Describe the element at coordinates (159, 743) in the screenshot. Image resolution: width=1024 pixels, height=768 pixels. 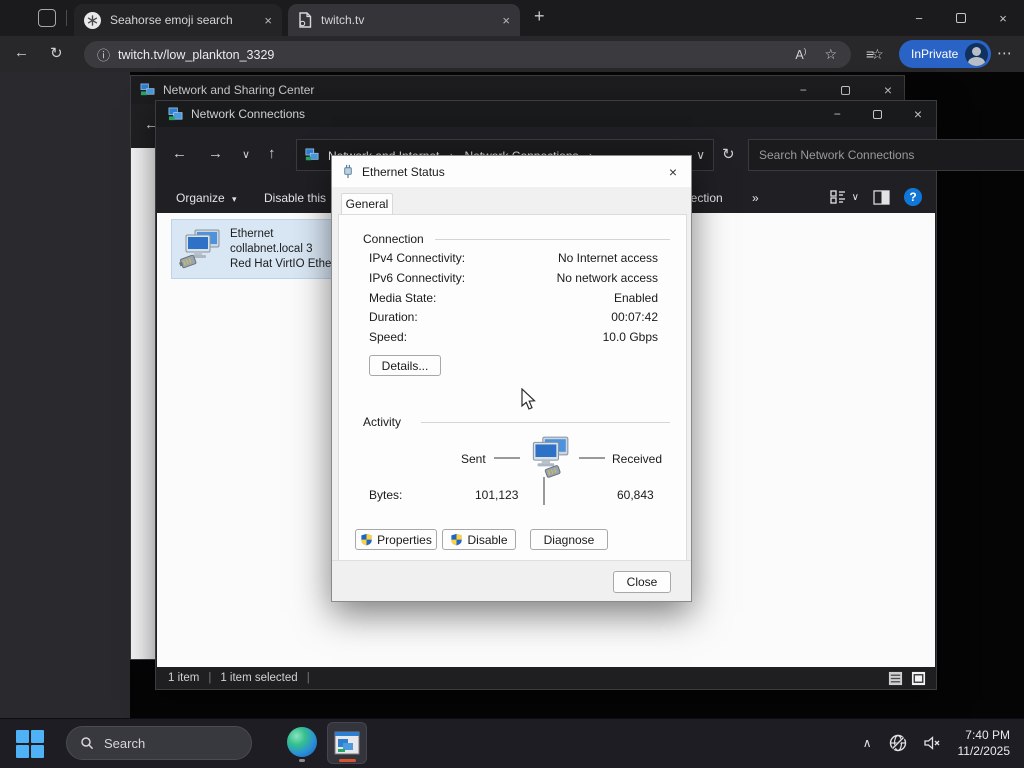
I see `taskbar-search: Search` at that location.